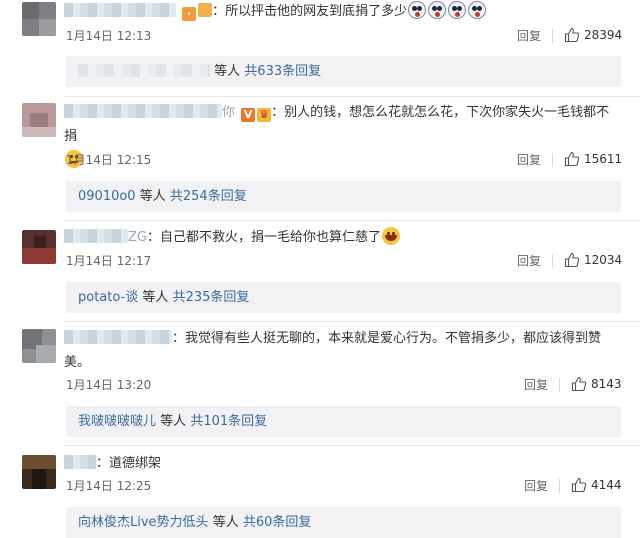 The image size is (640, 538). I want to click on like-count: 4144, so click(606, 485).